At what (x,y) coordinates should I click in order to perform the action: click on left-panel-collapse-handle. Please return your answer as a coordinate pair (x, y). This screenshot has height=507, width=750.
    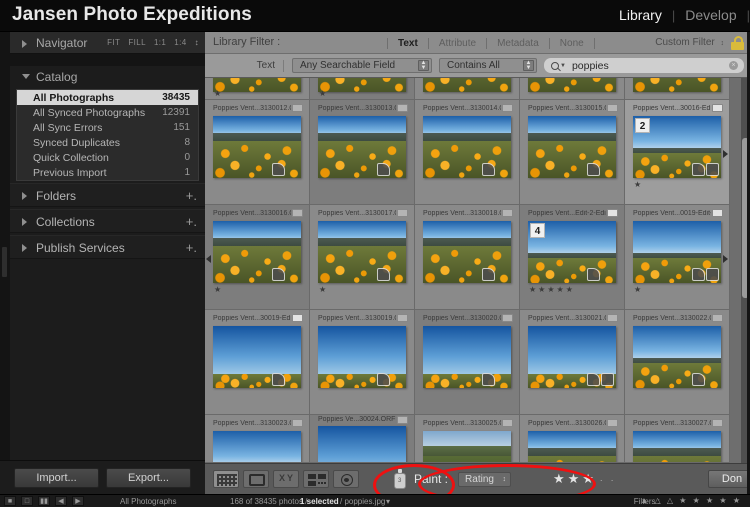
    Looking at the image, I should click on (4, 262).